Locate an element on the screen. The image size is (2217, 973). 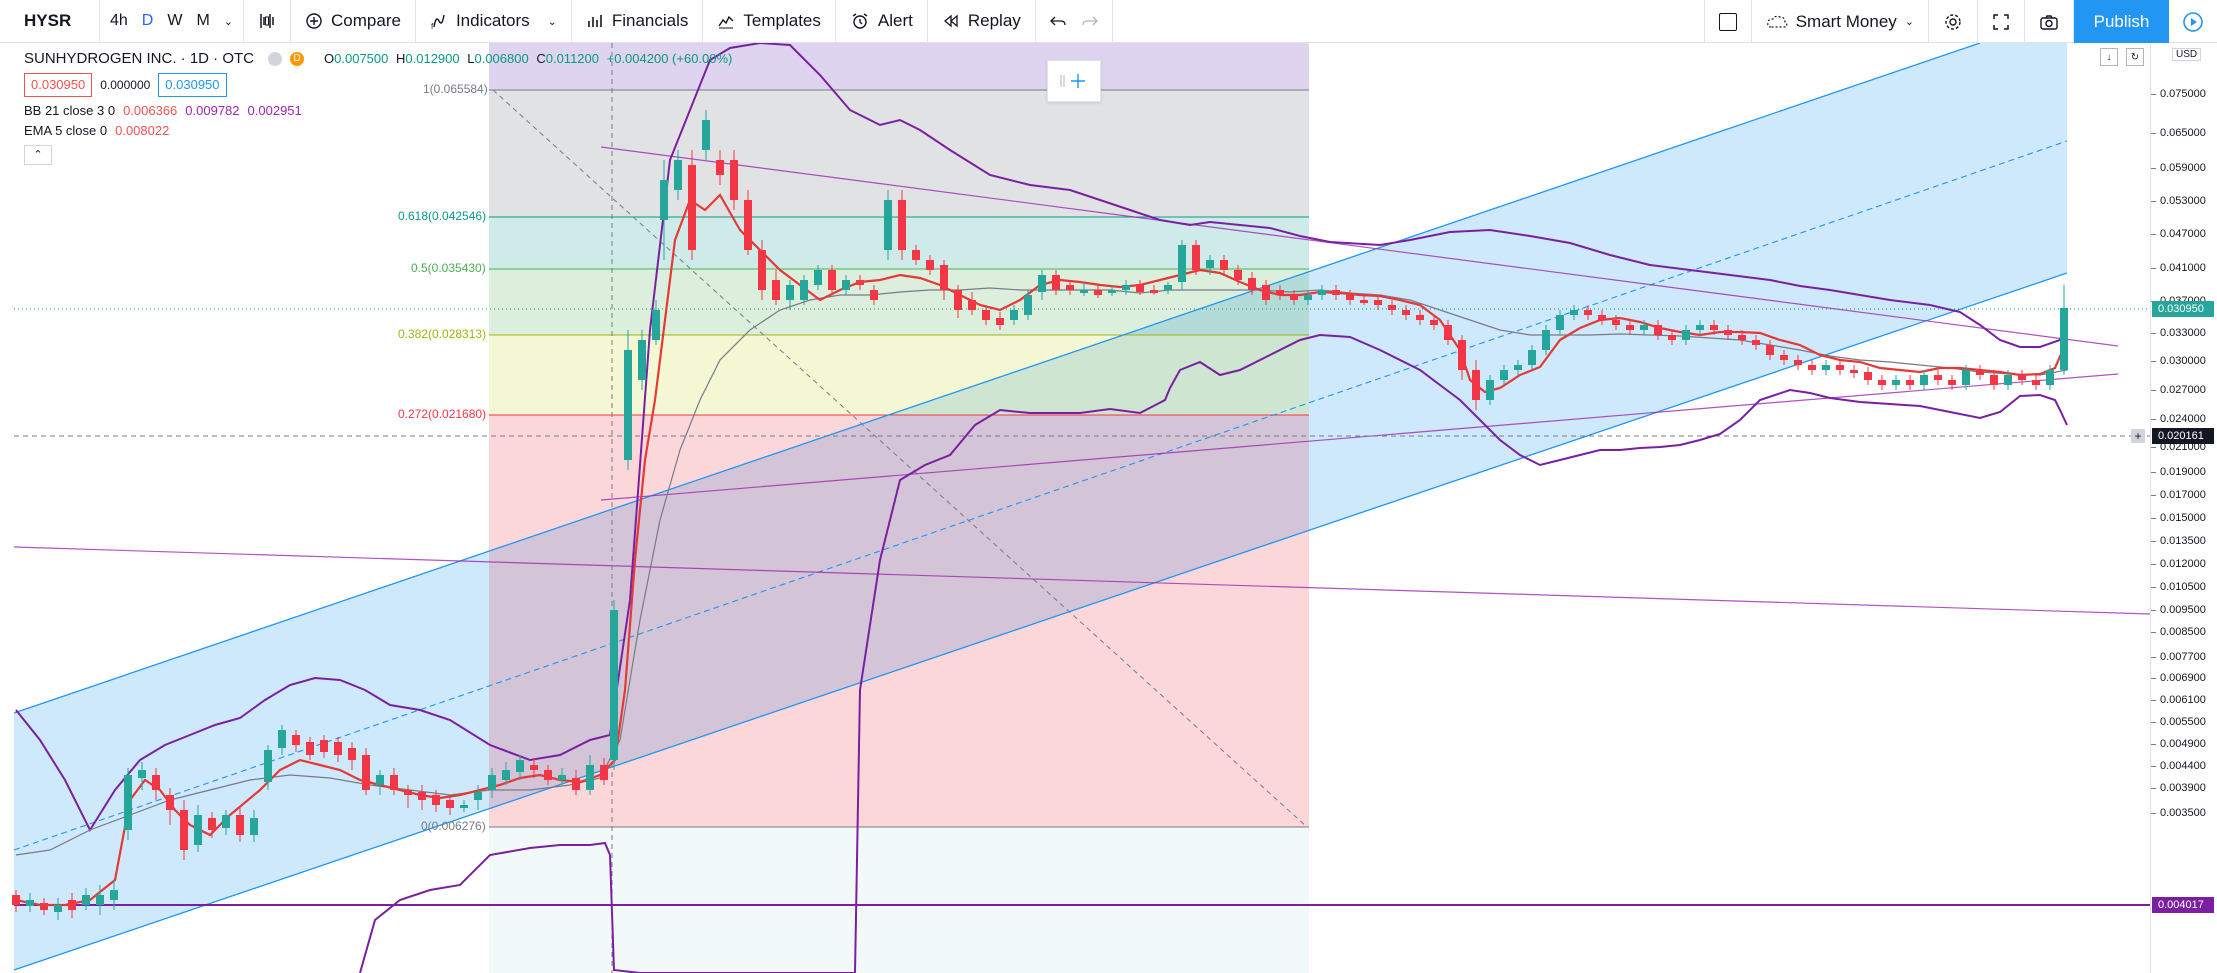
price-tick: 0.004400 is located at coordinates (2184, 766).